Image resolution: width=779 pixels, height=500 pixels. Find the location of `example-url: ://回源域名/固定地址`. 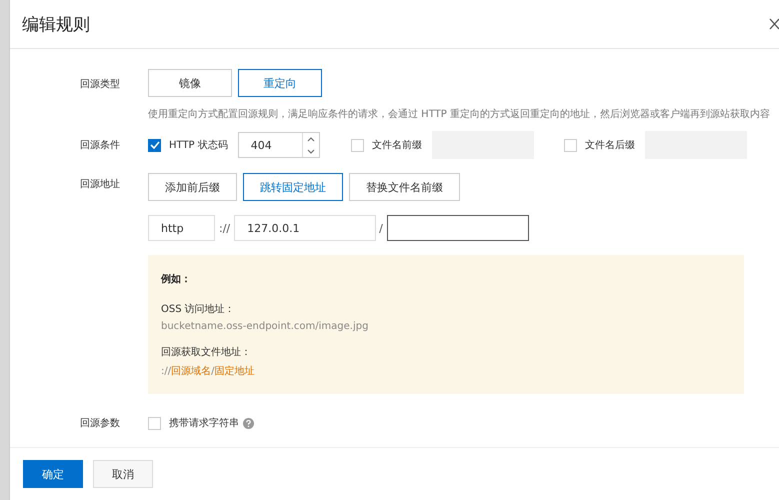

example-url: ://回源域名/固定地址 is located at coordinates (208, 371).